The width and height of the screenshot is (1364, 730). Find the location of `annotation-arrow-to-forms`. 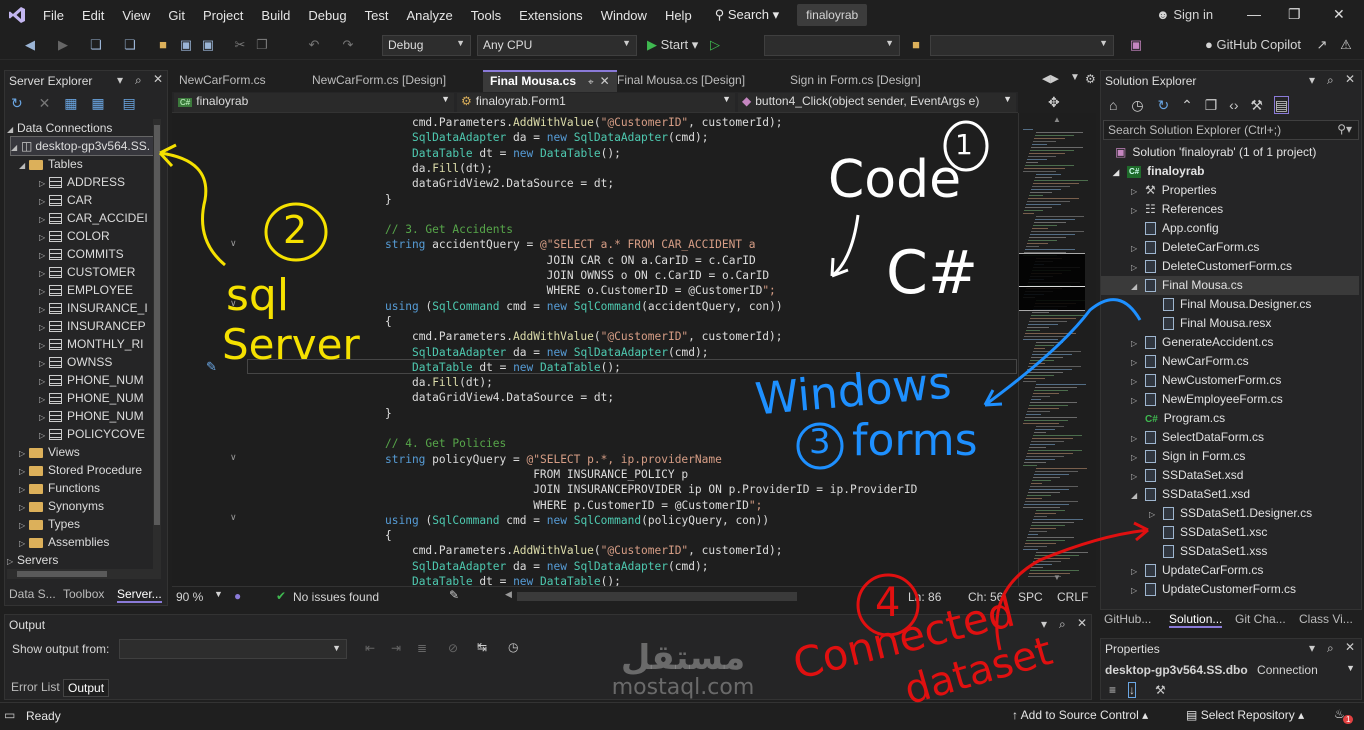

annotation-arrow-to-forms is located at coordinates (1062, 352).